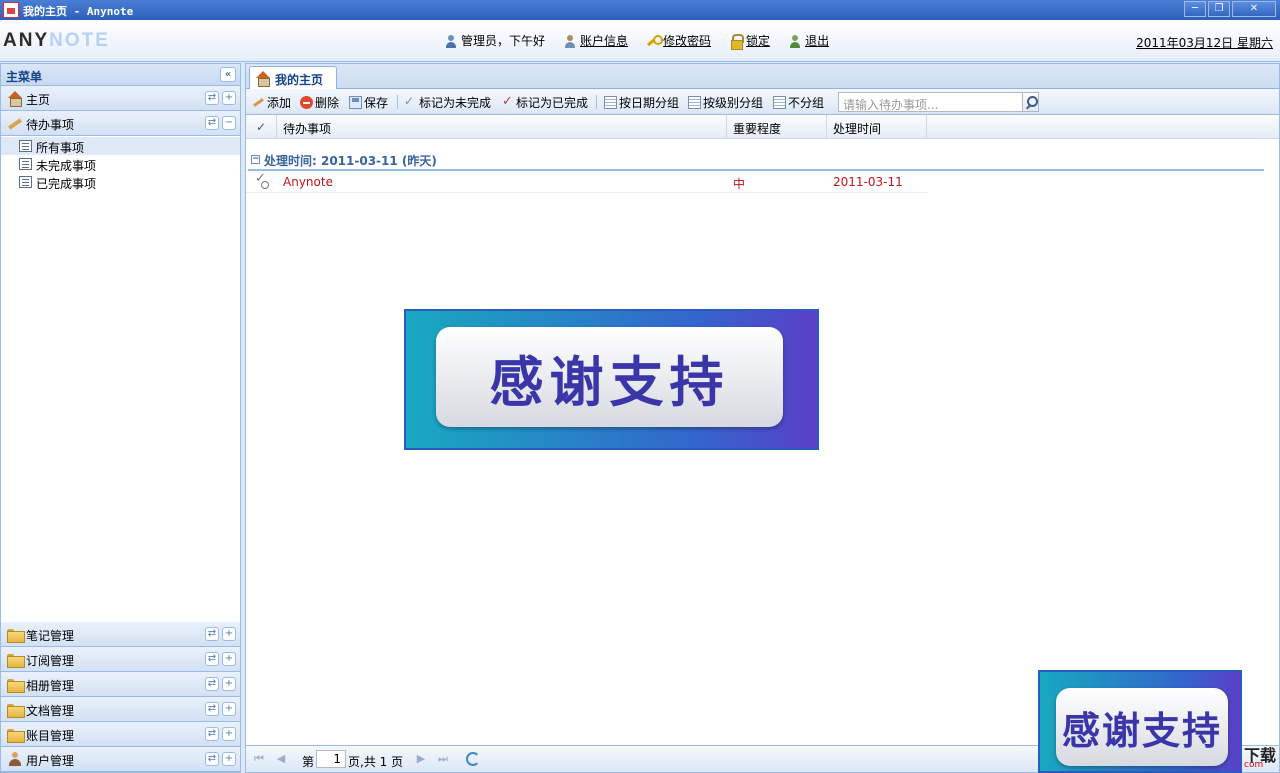 The height and width of the screenshot is (773, 1280). Describe the element at coordinates (447, 102) in the screenshot. I see `mark-incomplete-button: 标记为未完成` at that location.